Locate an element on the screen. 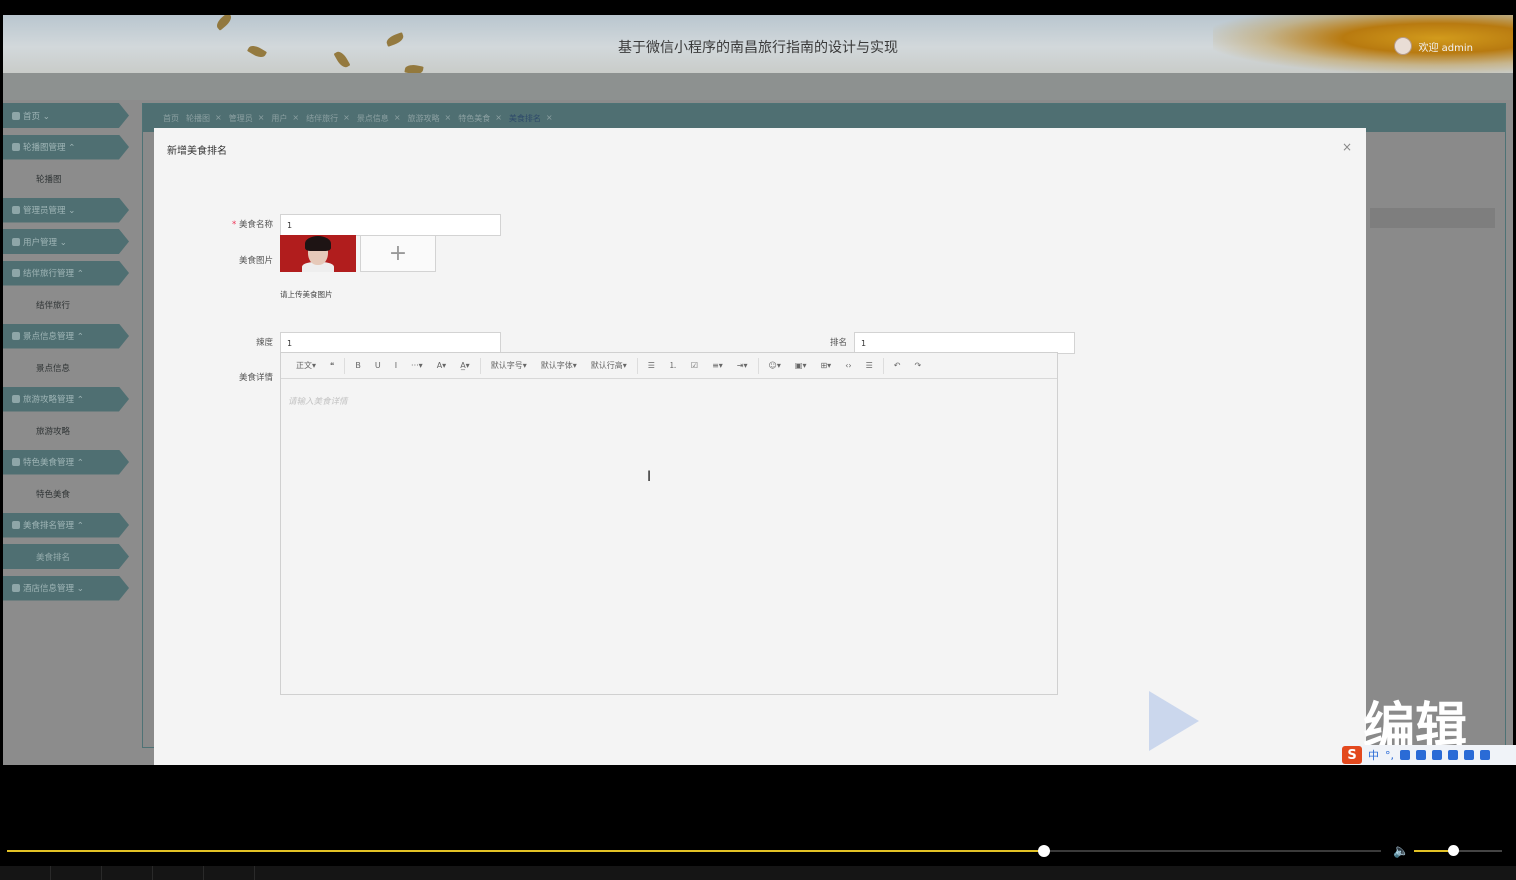 The height and width of the screenshot is (880, 1516). avatar is located at coordinates (1403, 46).